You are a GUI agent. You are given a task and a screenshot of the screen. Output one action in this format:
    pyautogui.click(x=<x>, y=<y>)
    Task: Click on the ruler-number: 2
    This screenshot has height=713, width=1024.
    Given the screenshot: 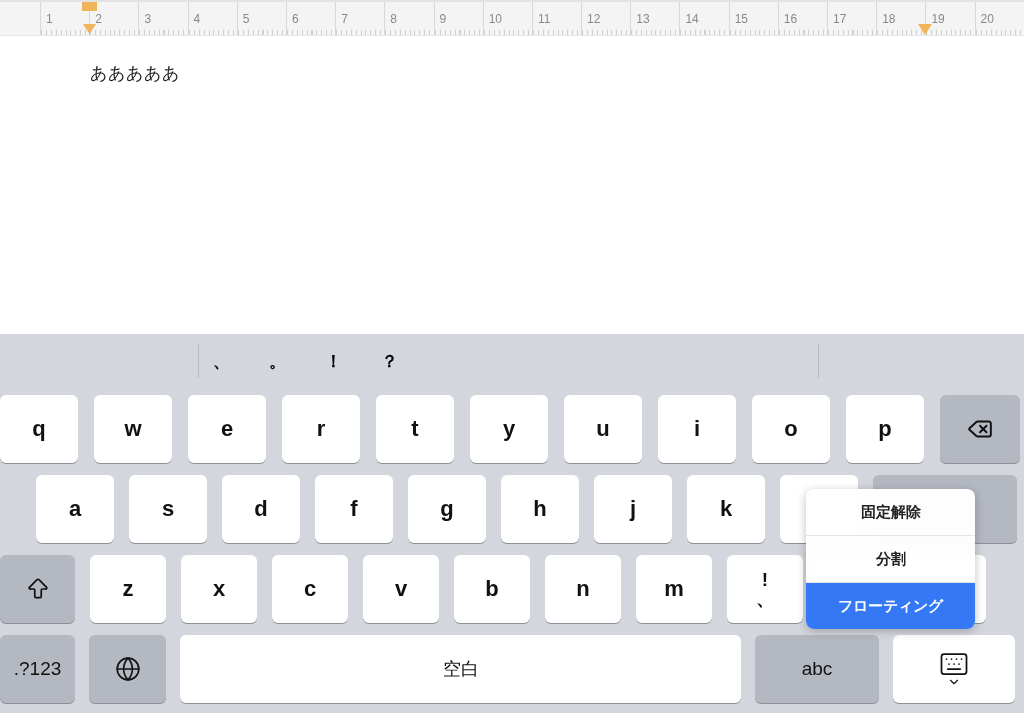 What is the action you would take?
    pyautogui.click(x=98, y=19)
    